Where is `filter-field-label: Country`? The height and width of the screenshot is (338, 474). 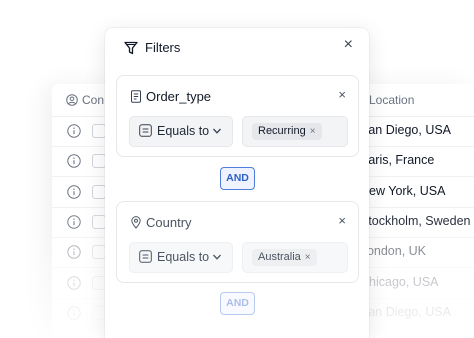 filter-field-label: Country is located at coordinates (169, 222).